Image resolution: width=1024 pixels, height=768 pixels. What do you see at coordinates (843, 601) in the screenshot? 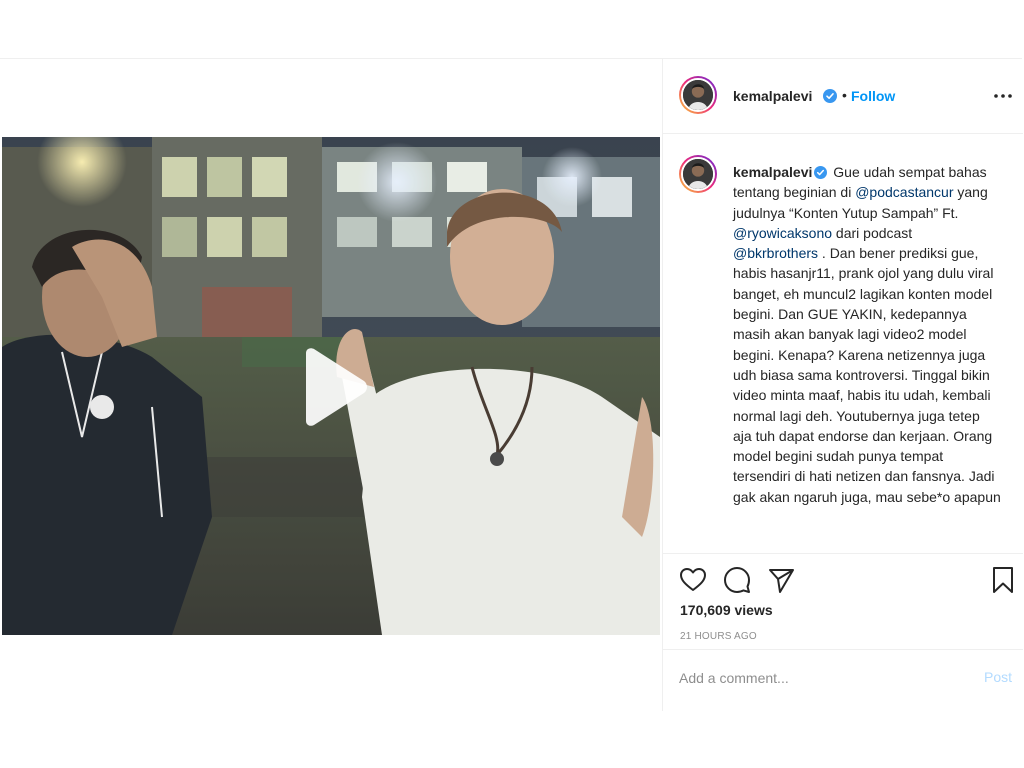
I see `post-actions: 170,609 views 21 HOURS AGO` at bounding box center [843, 601].